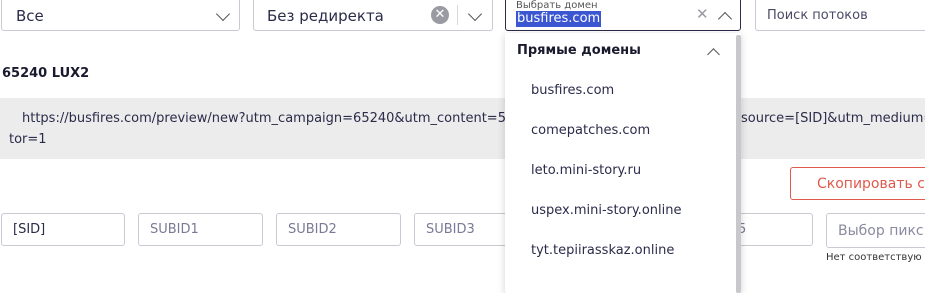 The height and width of the screenshot is (293, 925). I want to click on stream-url-line2: tor=1, so click(28, 139).